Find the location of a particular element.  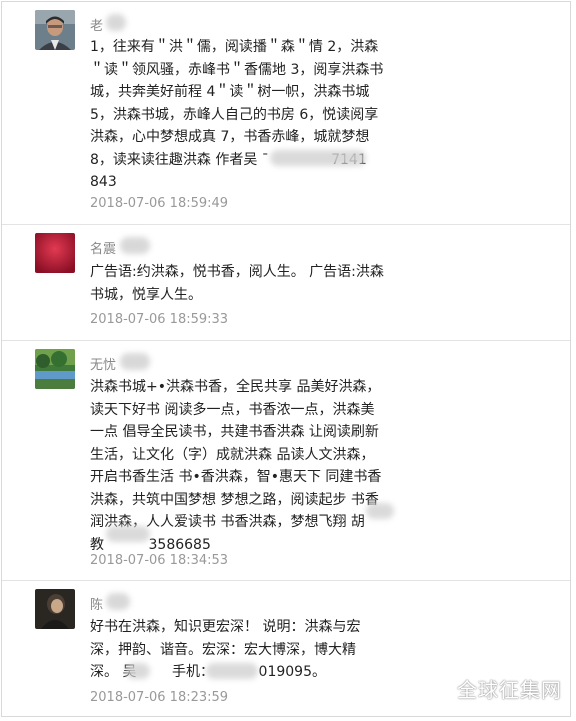

comment-author: 名震 is located at coordinates (103, 247).